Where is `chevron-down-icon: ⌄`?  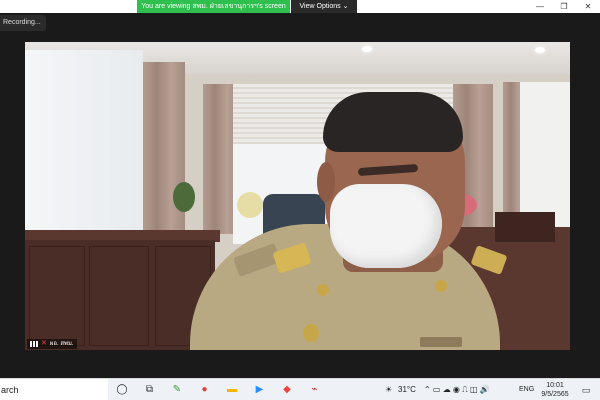 chevron-down-icon: ⌄ is located at coordinates (345, 6).